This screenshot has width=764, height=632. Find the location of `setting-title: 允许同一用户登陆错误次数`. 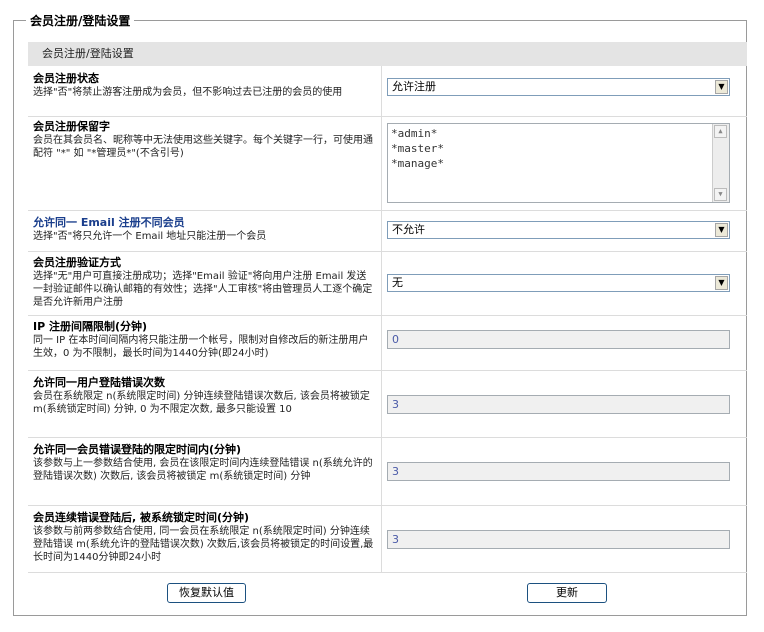

setting-title: 允许同一用户登陆错误次数 is located at coordinates (99, 382).